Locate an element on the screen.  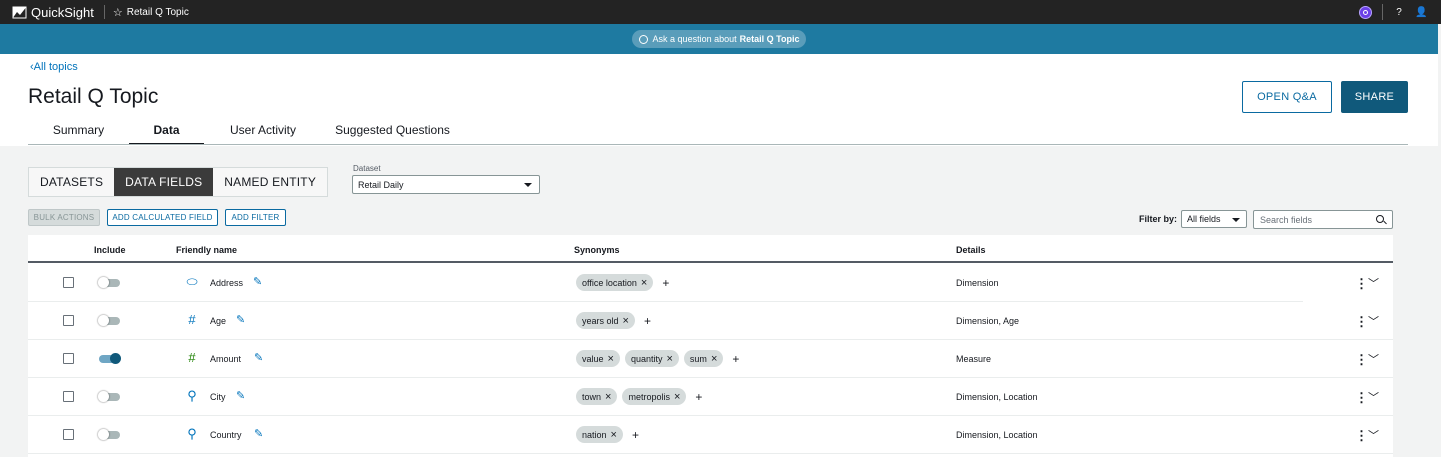
help-icon: ? is located at coordinates (1399, 12).